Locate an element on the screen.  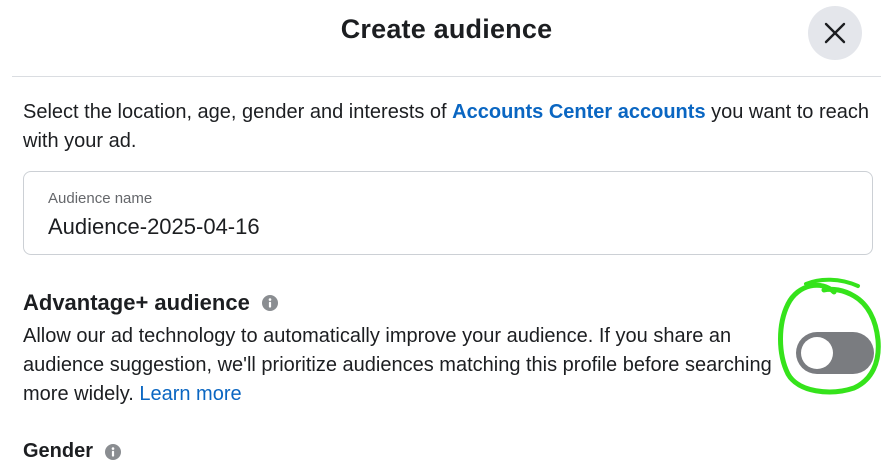
toggle-knob is located at coordinates (817, 353).